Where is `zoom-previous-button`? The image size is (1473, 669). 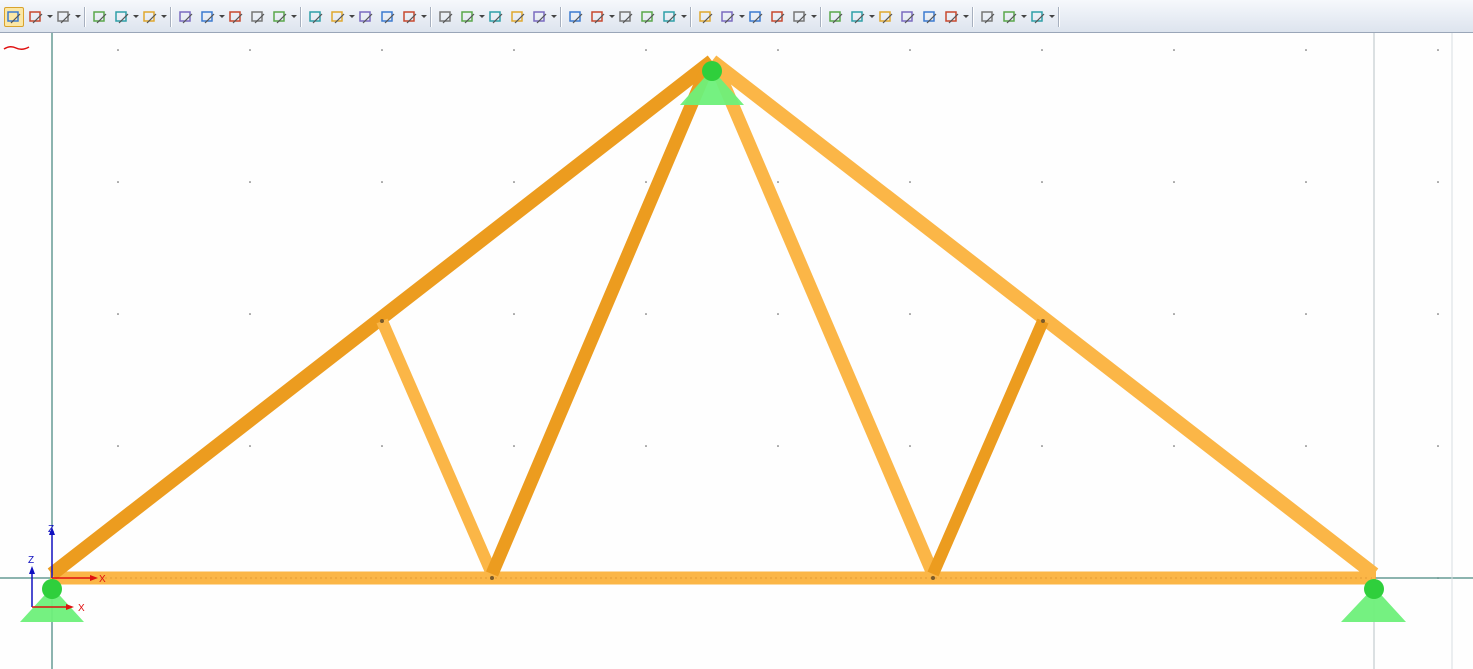 zoom-previous-button is located at coordinates (496, 17).